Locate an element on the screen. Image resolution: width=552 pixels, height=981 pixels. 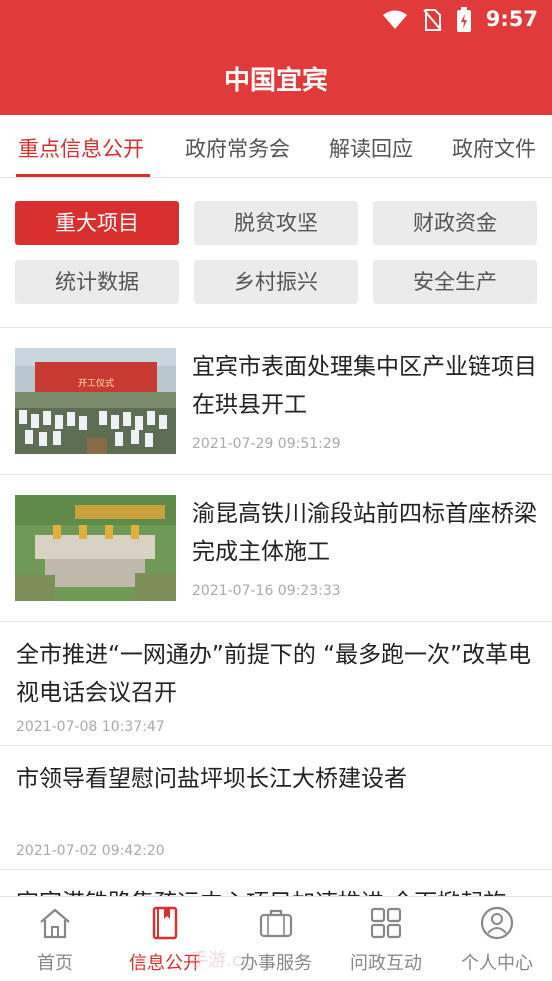
nav-home-label: 首页 is located at coordinates (55, 963).